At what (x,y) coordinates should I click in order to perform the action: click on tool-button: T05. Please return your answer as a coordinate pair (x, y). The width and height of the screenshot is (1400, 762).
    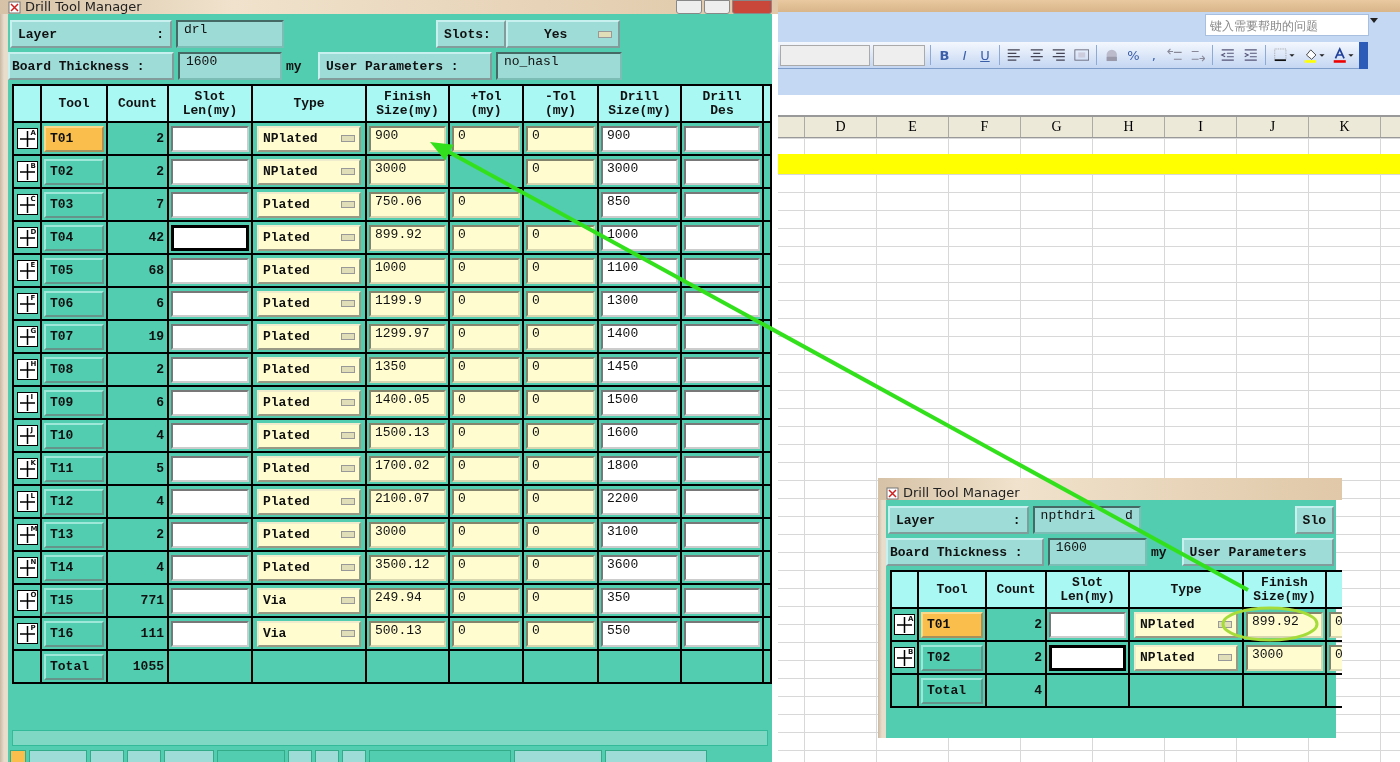
    Looking at the image, I should click on (74, 270).